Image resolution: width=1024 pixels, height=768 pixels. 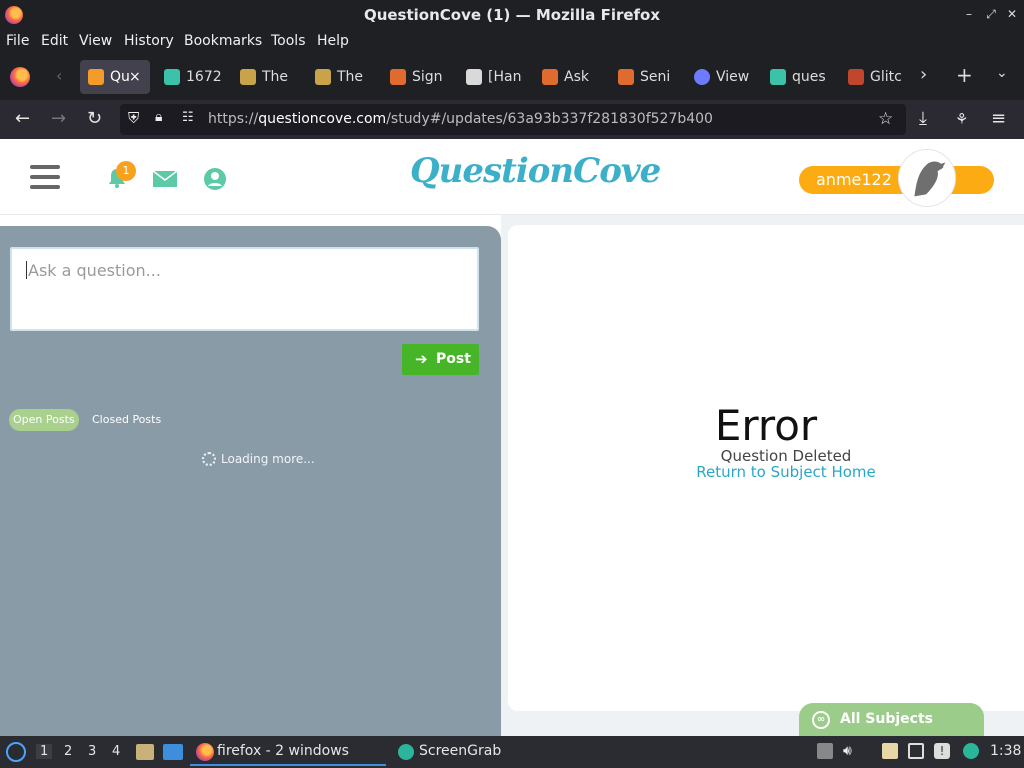 I want to click on workspace-4: 4, so click(x=116, y=751).